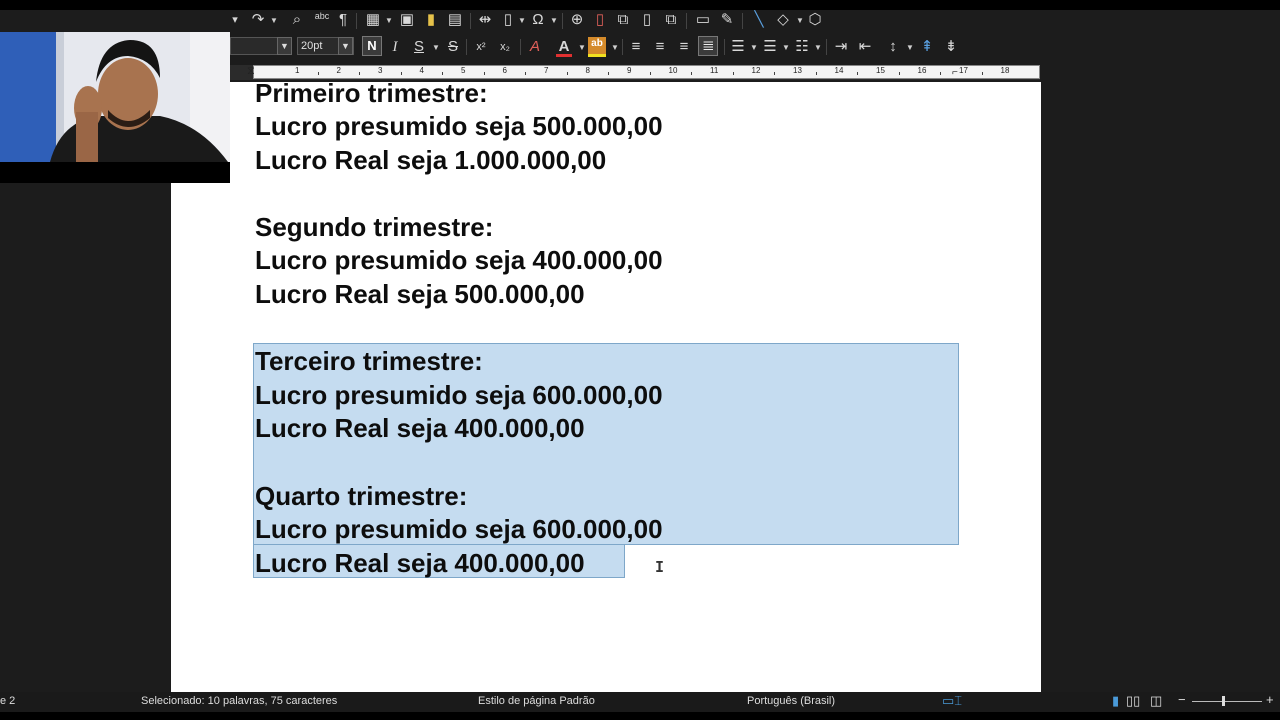 The height and width of the screenshot is (720, 1280). Describe the element at coordinates (910, 47) in the screenshot. I see `line-spacing-dropdown-icon: ▼` at that location.